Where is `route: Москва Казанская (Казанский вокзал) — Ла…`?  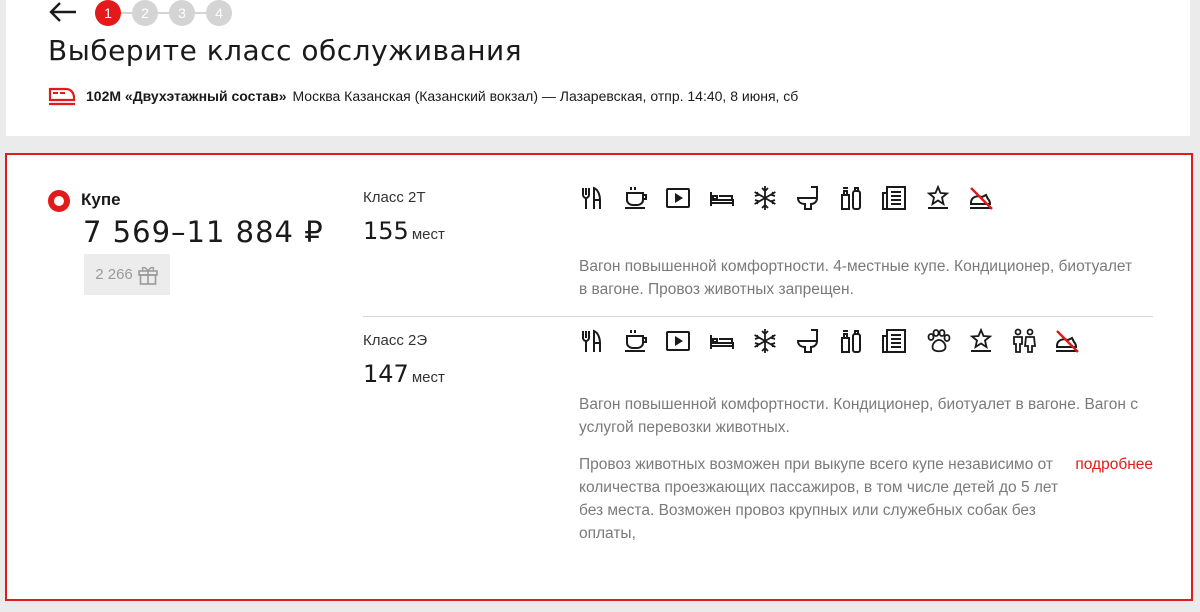 route: Москва Казанская (Казанский вокзал) — Ла… is located at coordinates (469, 96).